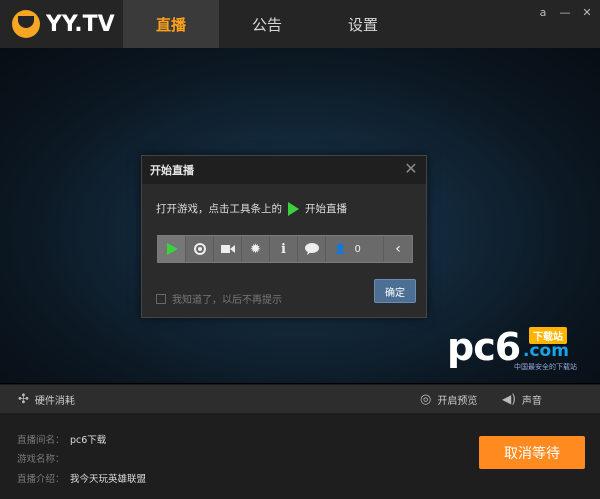 The height and width of the screenshot is (499, 600). What do you see at coordinates (80, 24) in the screenshot?
I see `logo-text: YY.TV` at bounding box center [80, 24].